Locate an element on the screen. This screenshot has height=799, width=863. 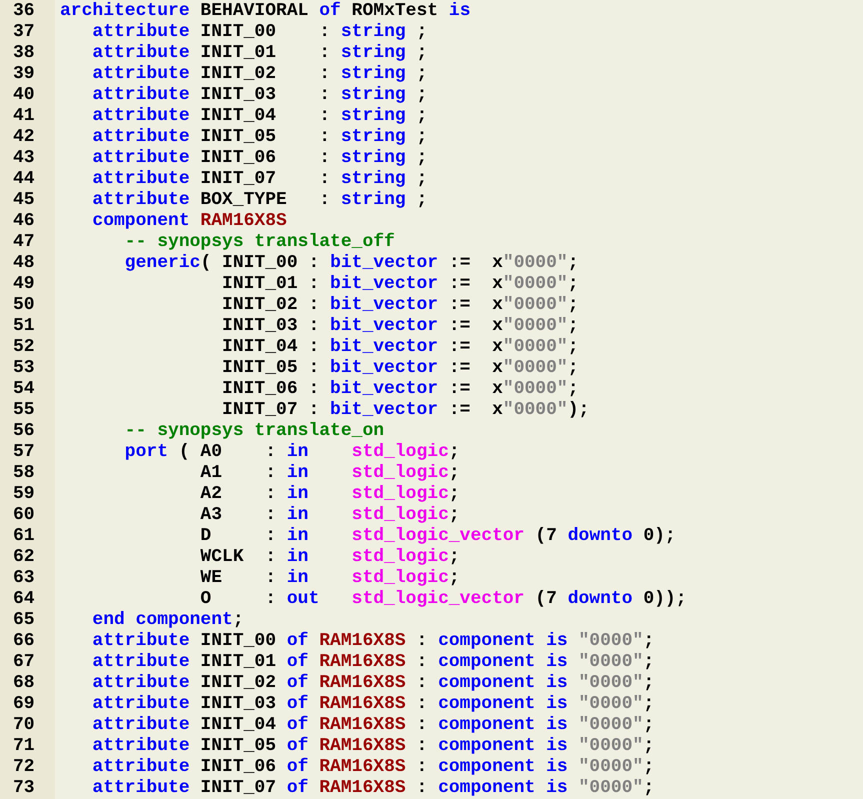
line-number: 49 is located at coordinates (24, 284).